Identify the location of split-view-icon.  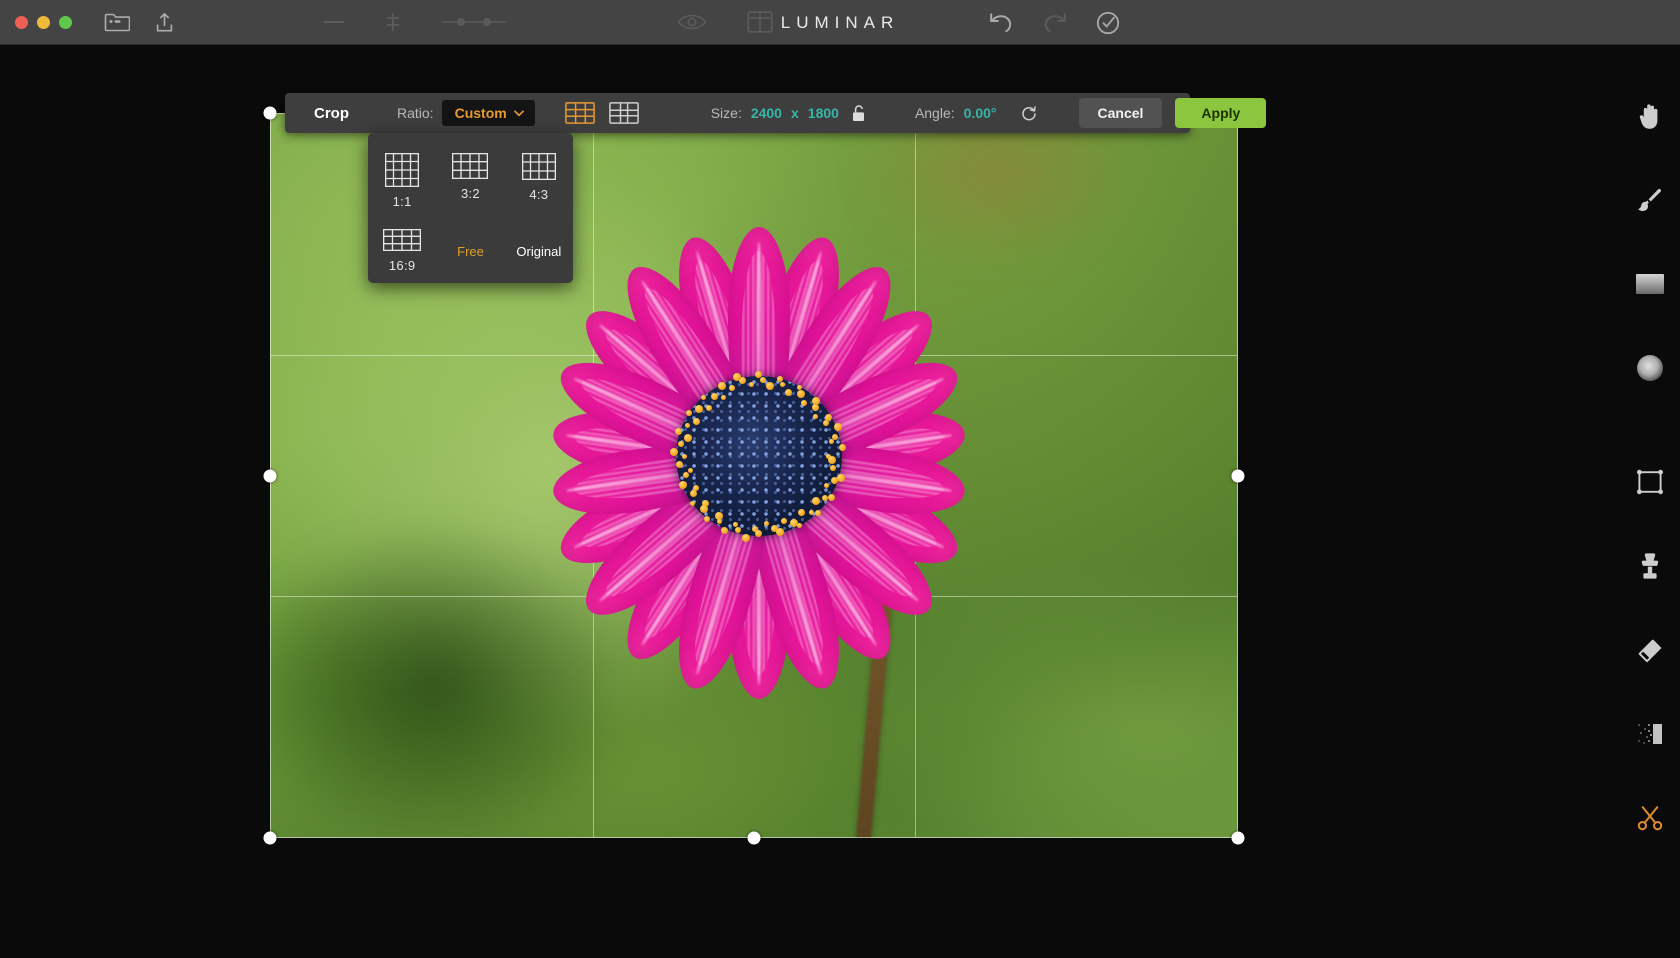
(760, 22).